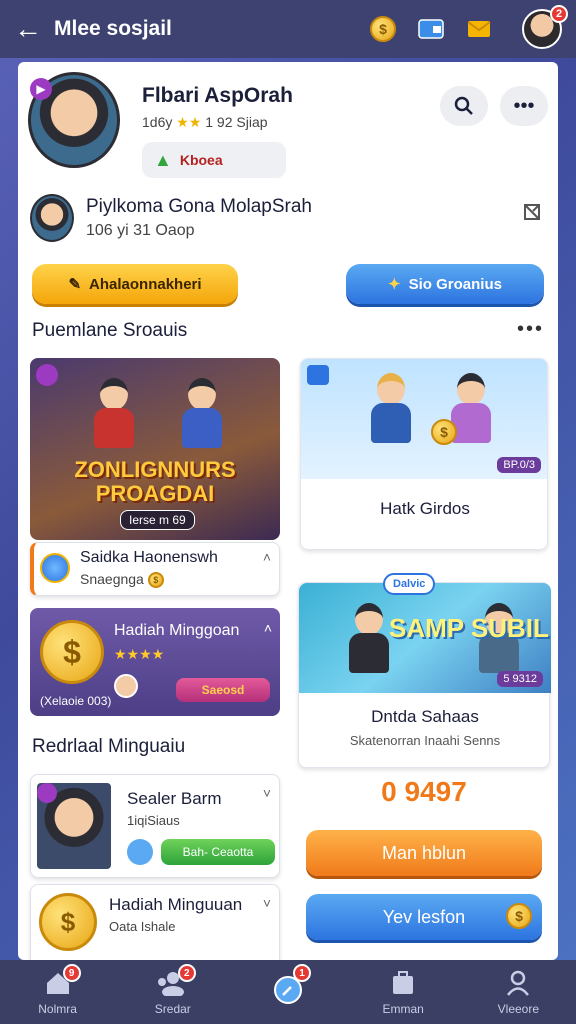 This screenshot has width=576, height=1024. What do you see at coordinates (524, 106) in the screenshot?
I see `more-options-button: •••` at bounding box center [524, 106].